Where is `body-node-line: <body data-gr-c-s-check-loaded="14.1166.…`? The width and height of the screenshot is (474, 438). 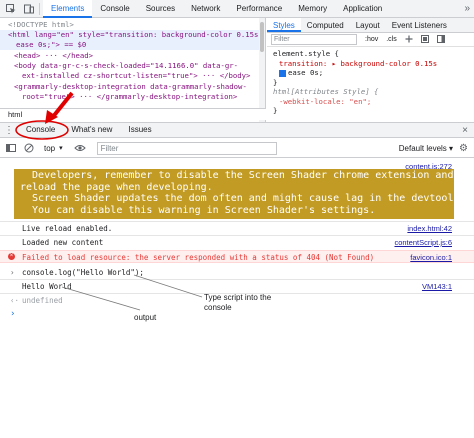
body-node-line: <body data-gr-c-s-check-loaded="14.1166.… is located at coordinates (126, 66).